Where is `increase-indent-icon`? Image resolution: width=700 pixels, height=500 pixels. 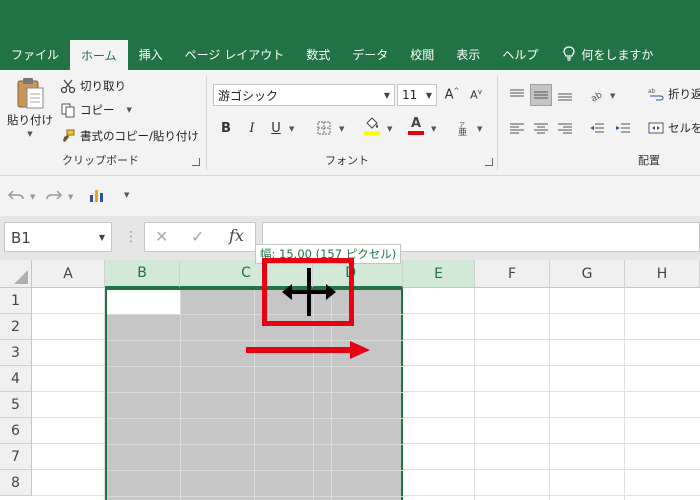 increase-indent-icon is located at coordinates (623, 128).